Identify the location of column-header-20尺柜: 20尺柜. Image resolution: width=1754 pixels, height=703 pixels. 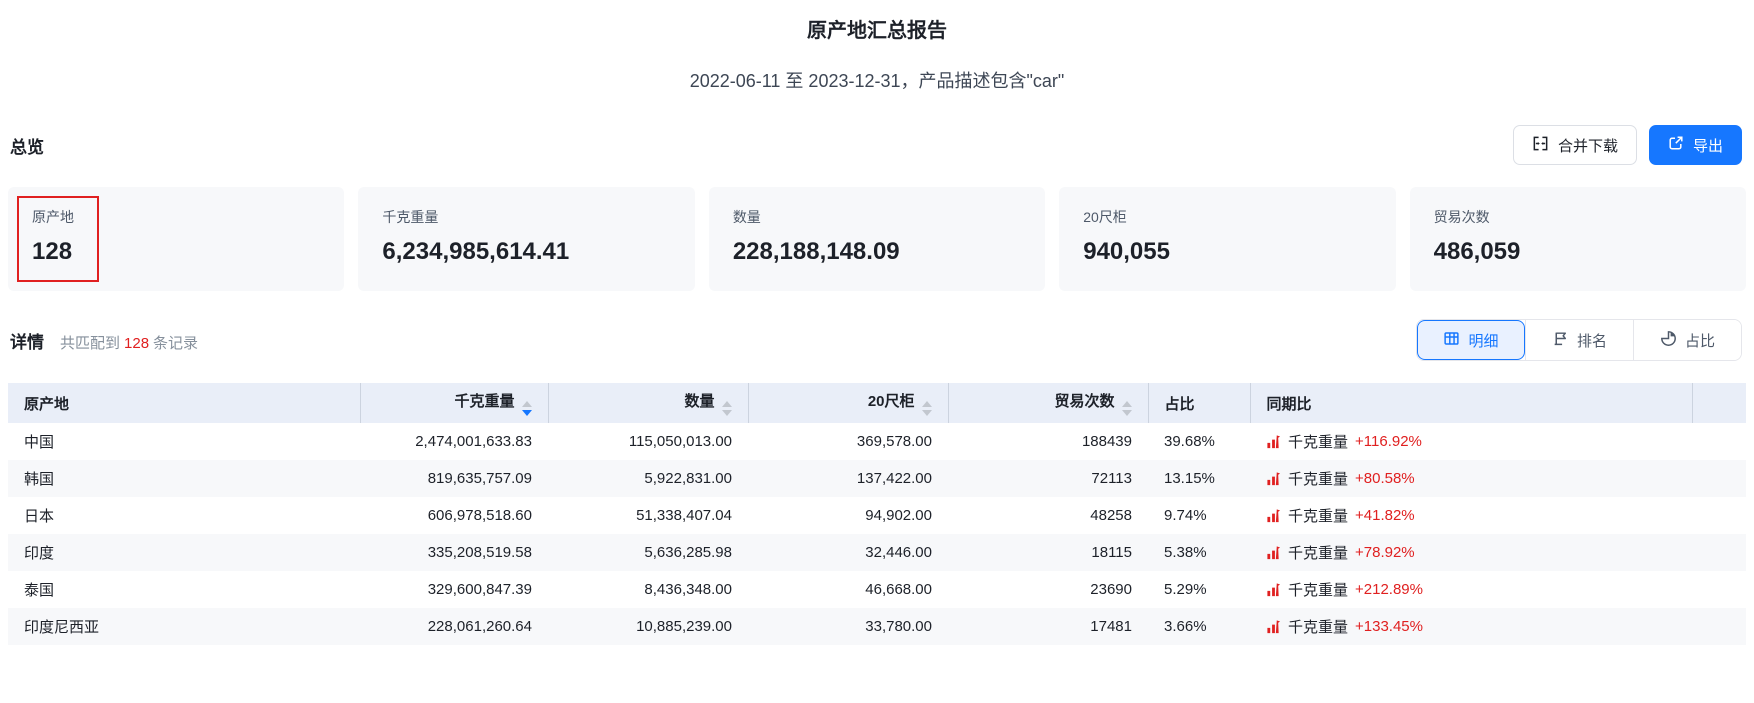
(847, 403).